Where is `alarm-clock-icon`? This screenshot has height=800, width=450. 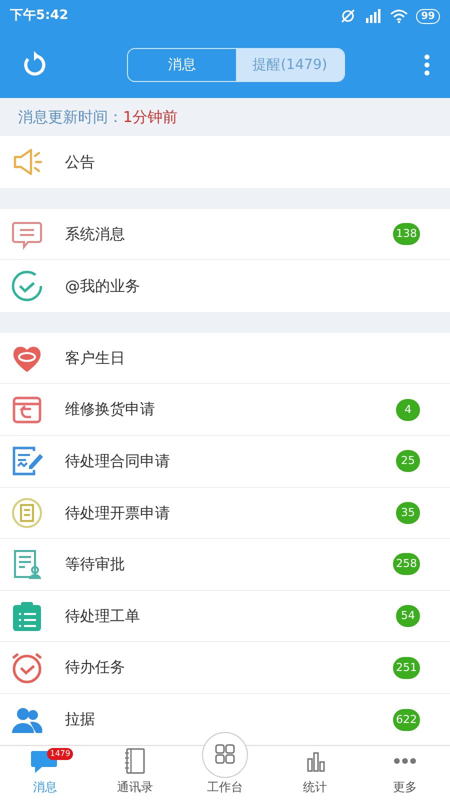
alarm-clock-icon is located at coordinates (27, 667).